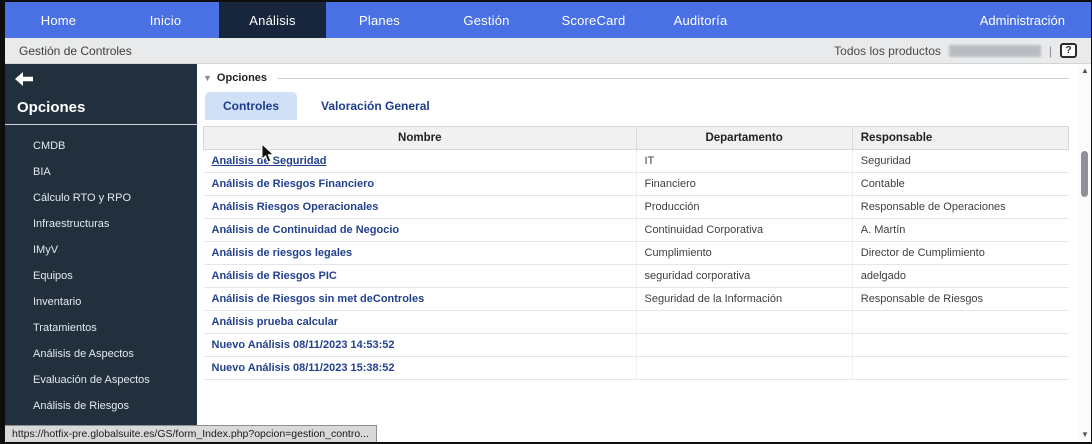 The height and width of the screenshot is (444, 1092). Describe the element at coordinates (960, 161) in the screenshot. I see `cell-responsable: Seguridad` at that location.